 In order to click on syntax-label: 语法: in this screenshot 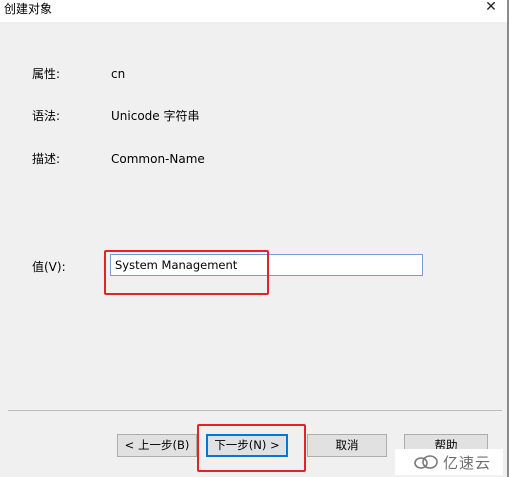, I will do `click(46, 116)`.